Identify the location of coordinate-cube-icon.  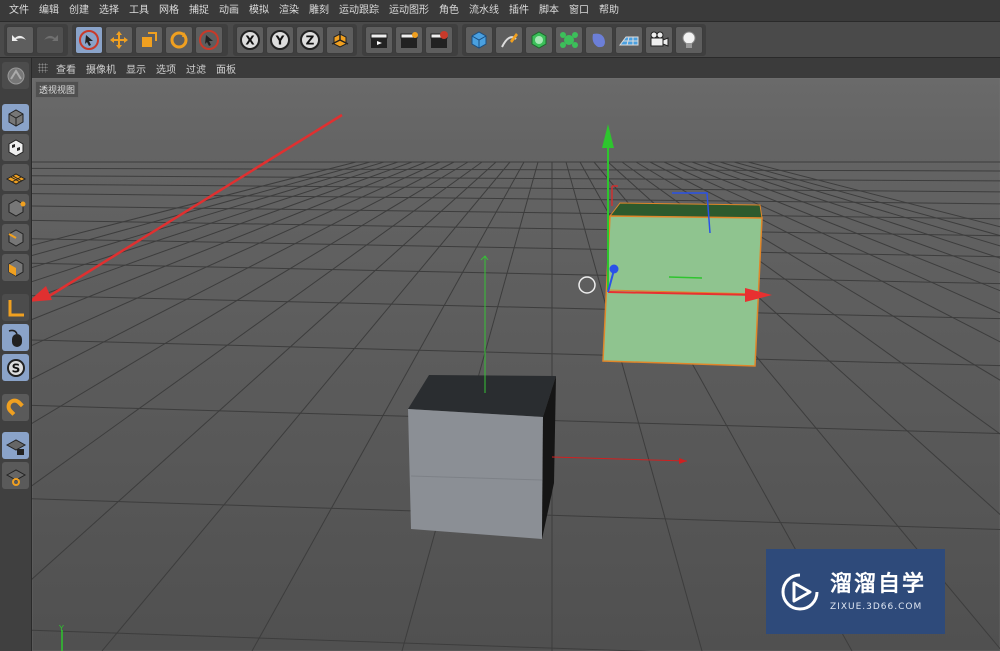
(340, 39).